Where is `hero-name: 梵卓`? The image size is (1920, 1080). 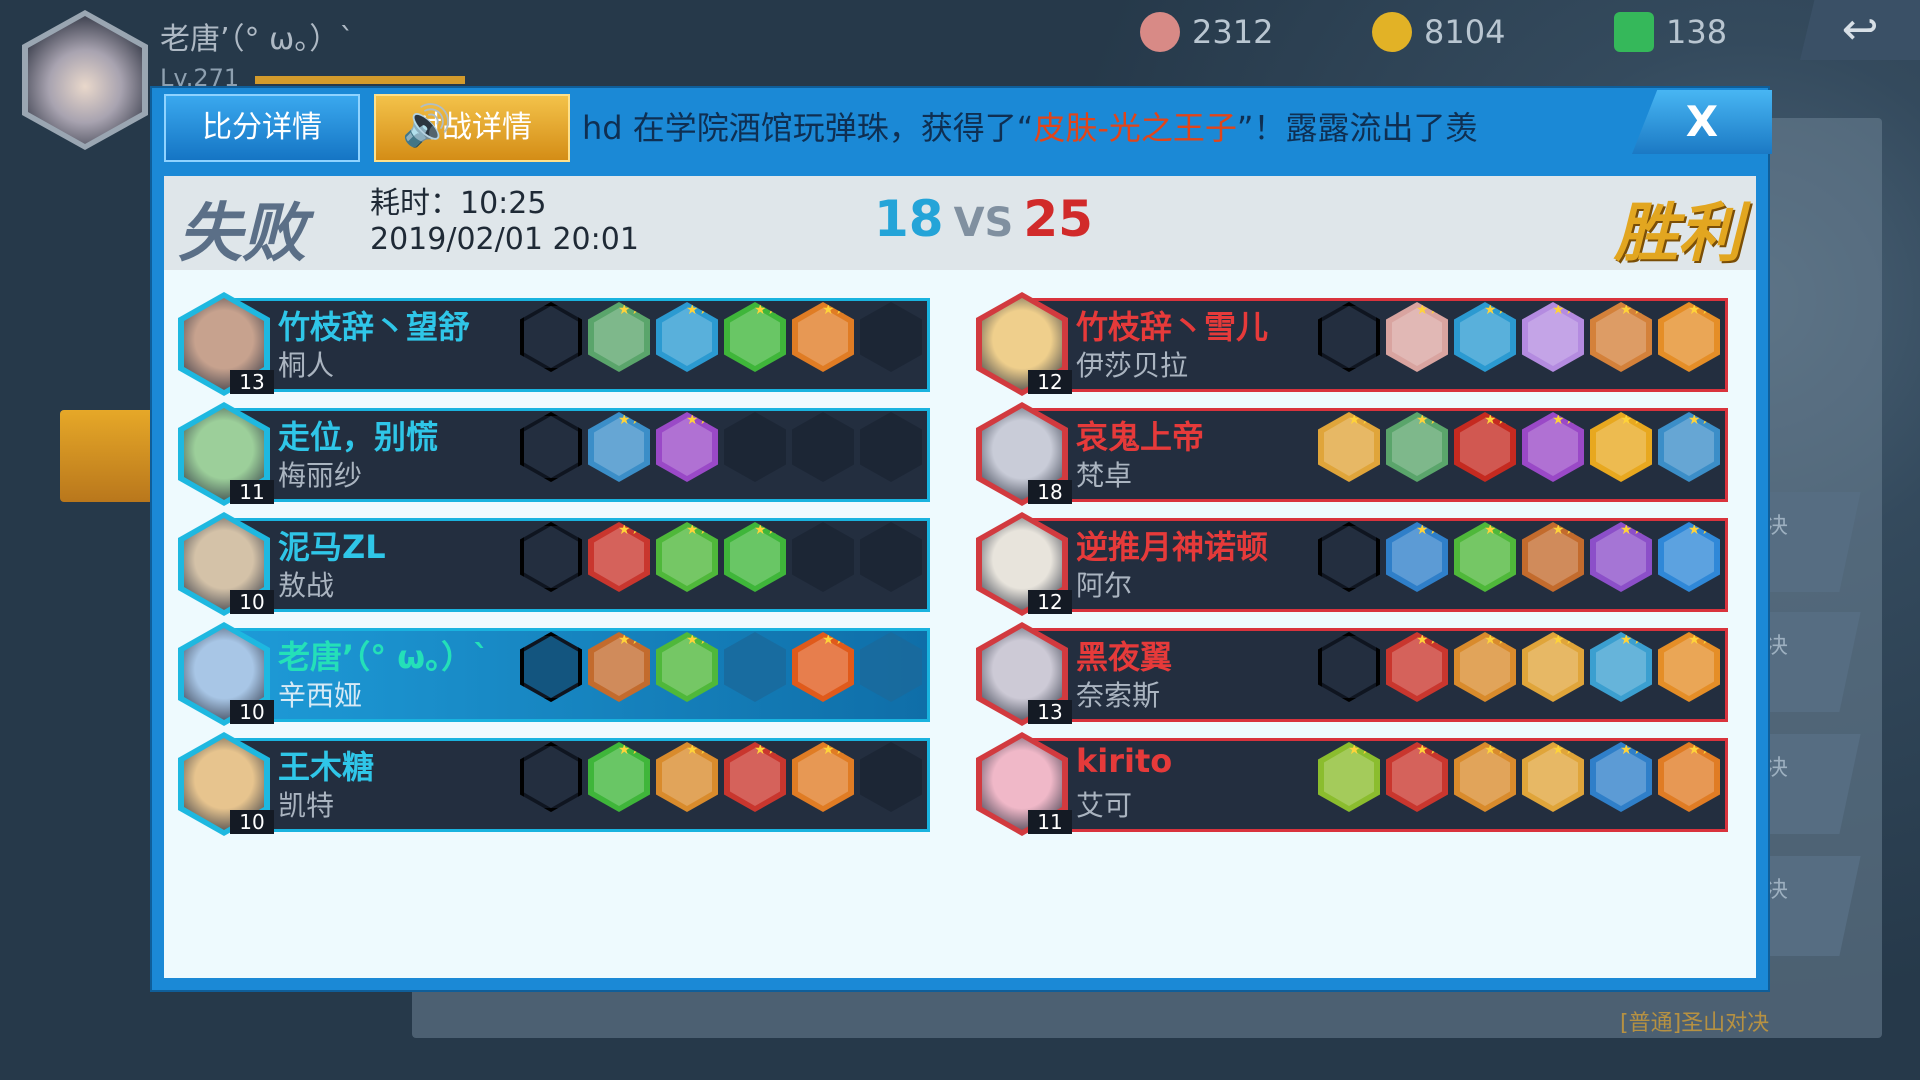 hero-name: 梵卓 is located at coordinates (1104, 475).